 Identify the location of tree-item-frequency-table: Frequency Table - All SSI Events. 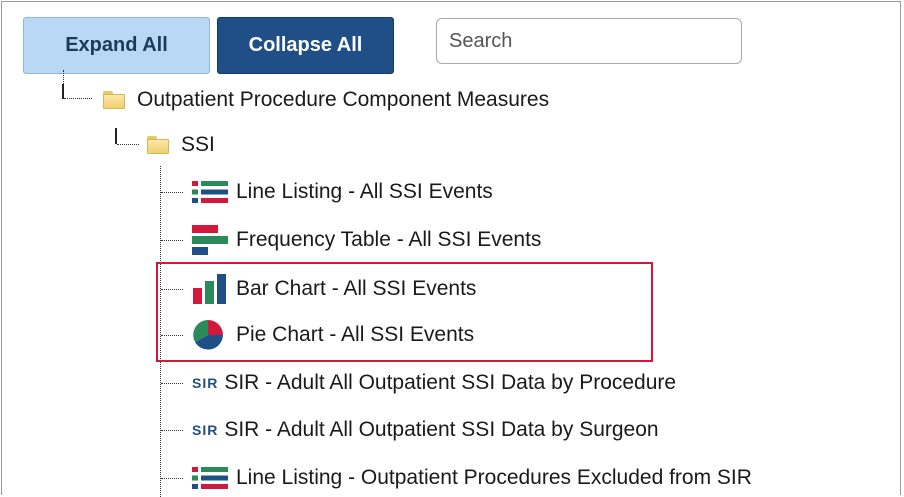
(366, 240).